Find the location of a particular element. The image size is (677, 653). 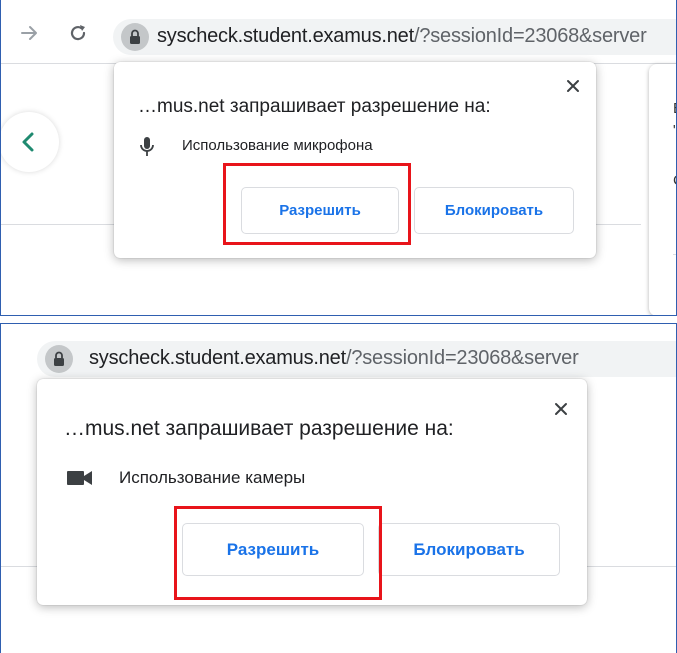

side-card-char: " is located at coordinates (674, 130).